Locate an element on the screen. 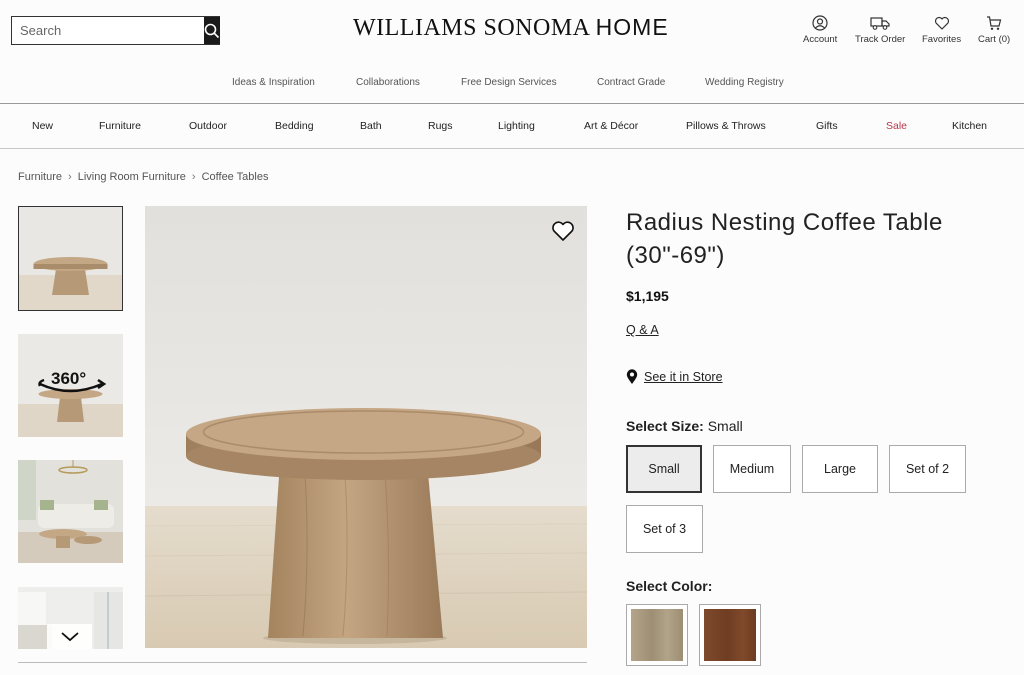 This screenshot has height=675, width=1024. nav-rugs: Rugs is located at coordinates (440, 126).